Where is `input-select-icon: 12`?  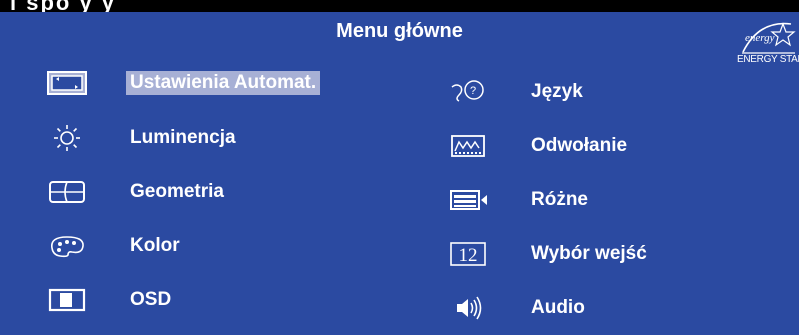
input-select-icon: 12 is located at coordinates (468, 254).